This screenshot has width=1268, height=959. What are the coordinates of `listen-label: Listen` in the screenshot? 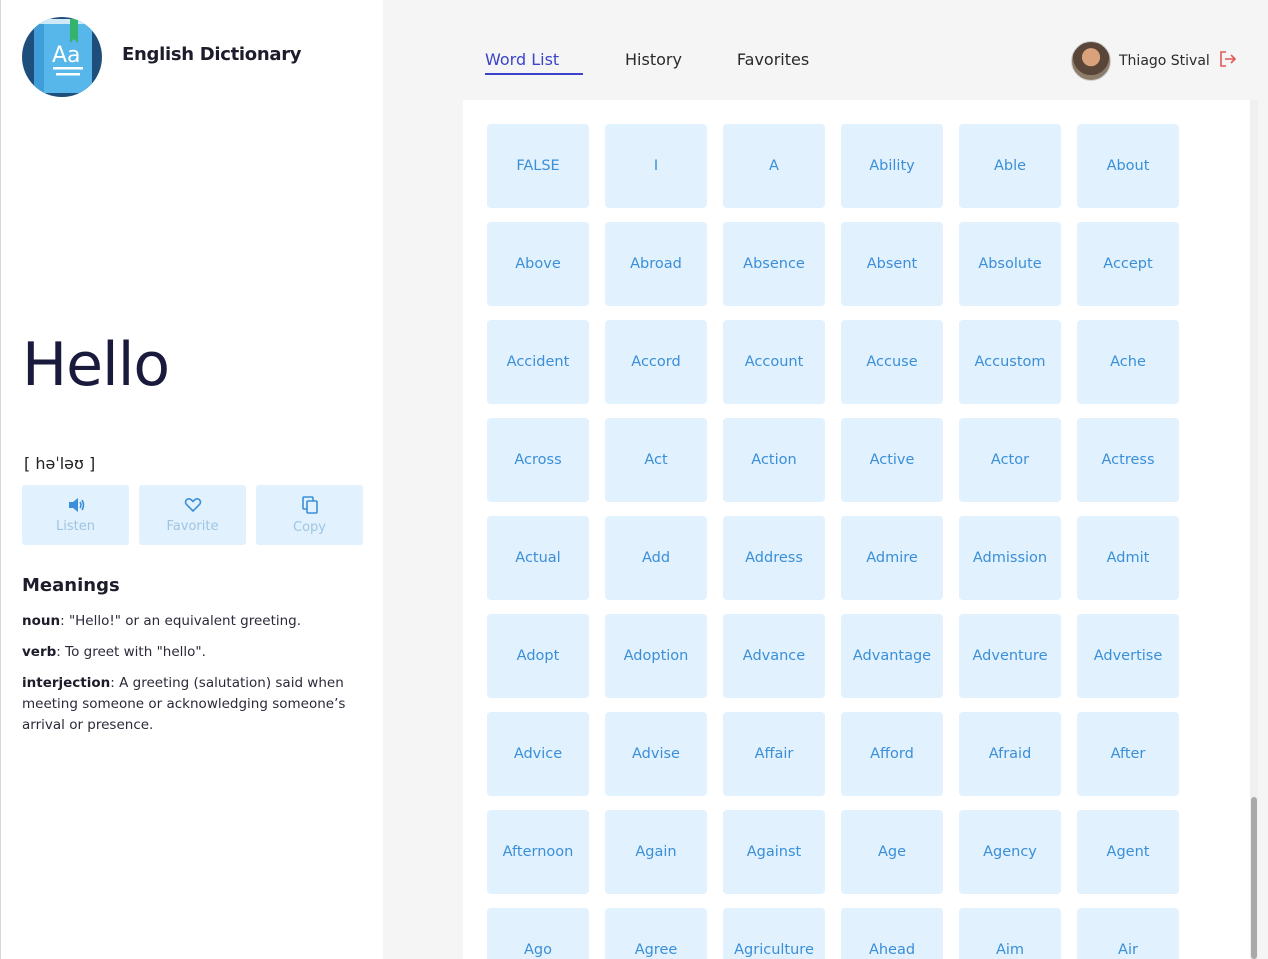 It's located at (75, 526).